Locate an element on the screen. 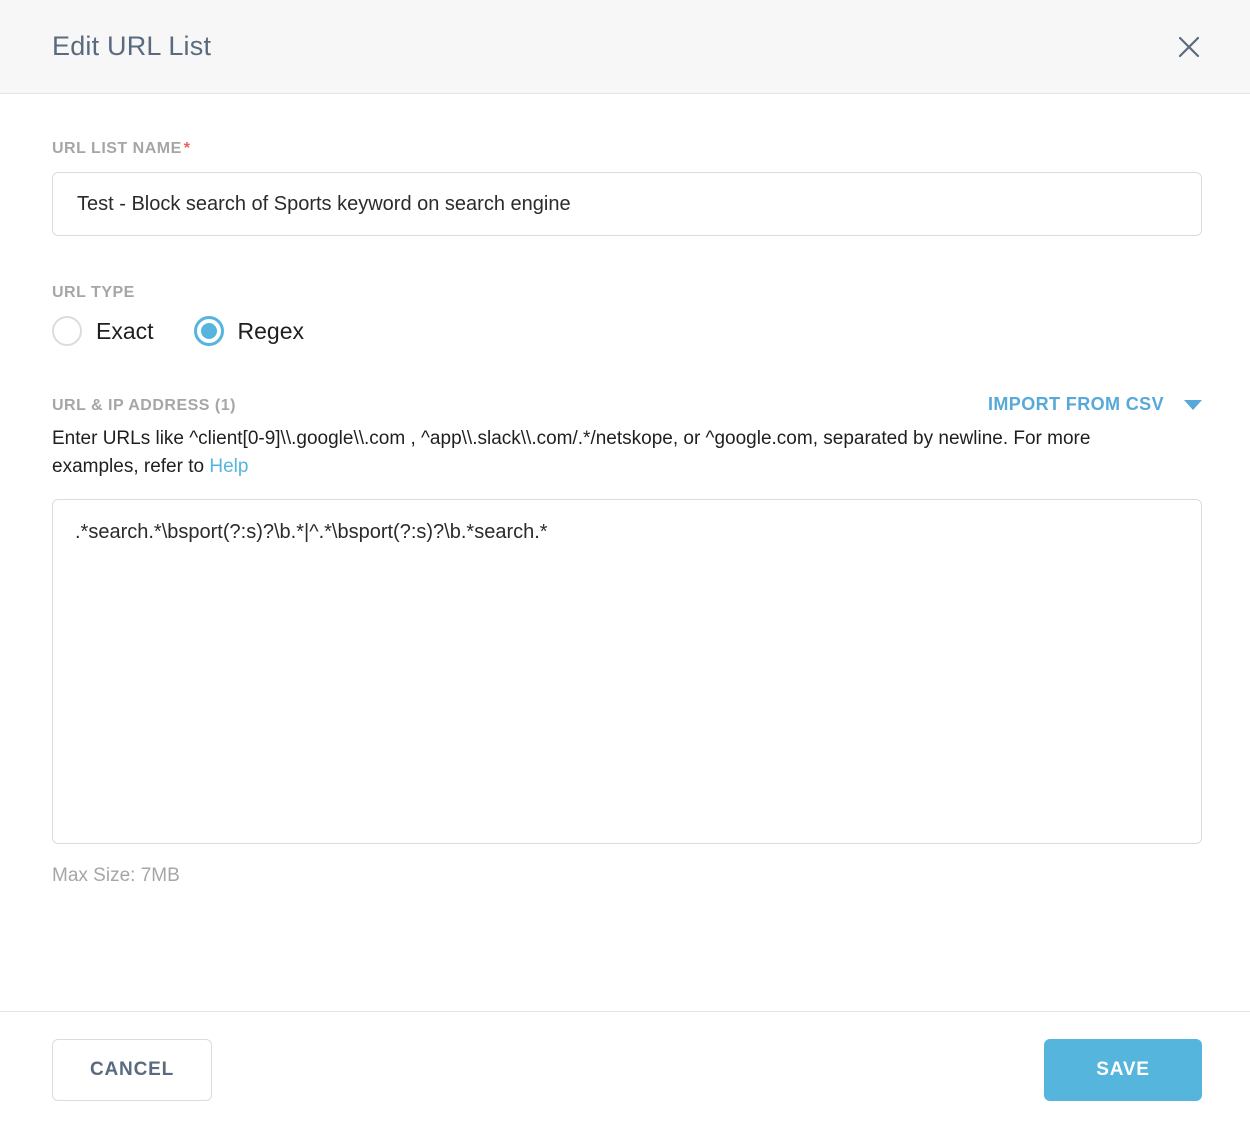 The image size is (1250, 1128). radio-option-exact: Exact is located at coordinates (103, 331).